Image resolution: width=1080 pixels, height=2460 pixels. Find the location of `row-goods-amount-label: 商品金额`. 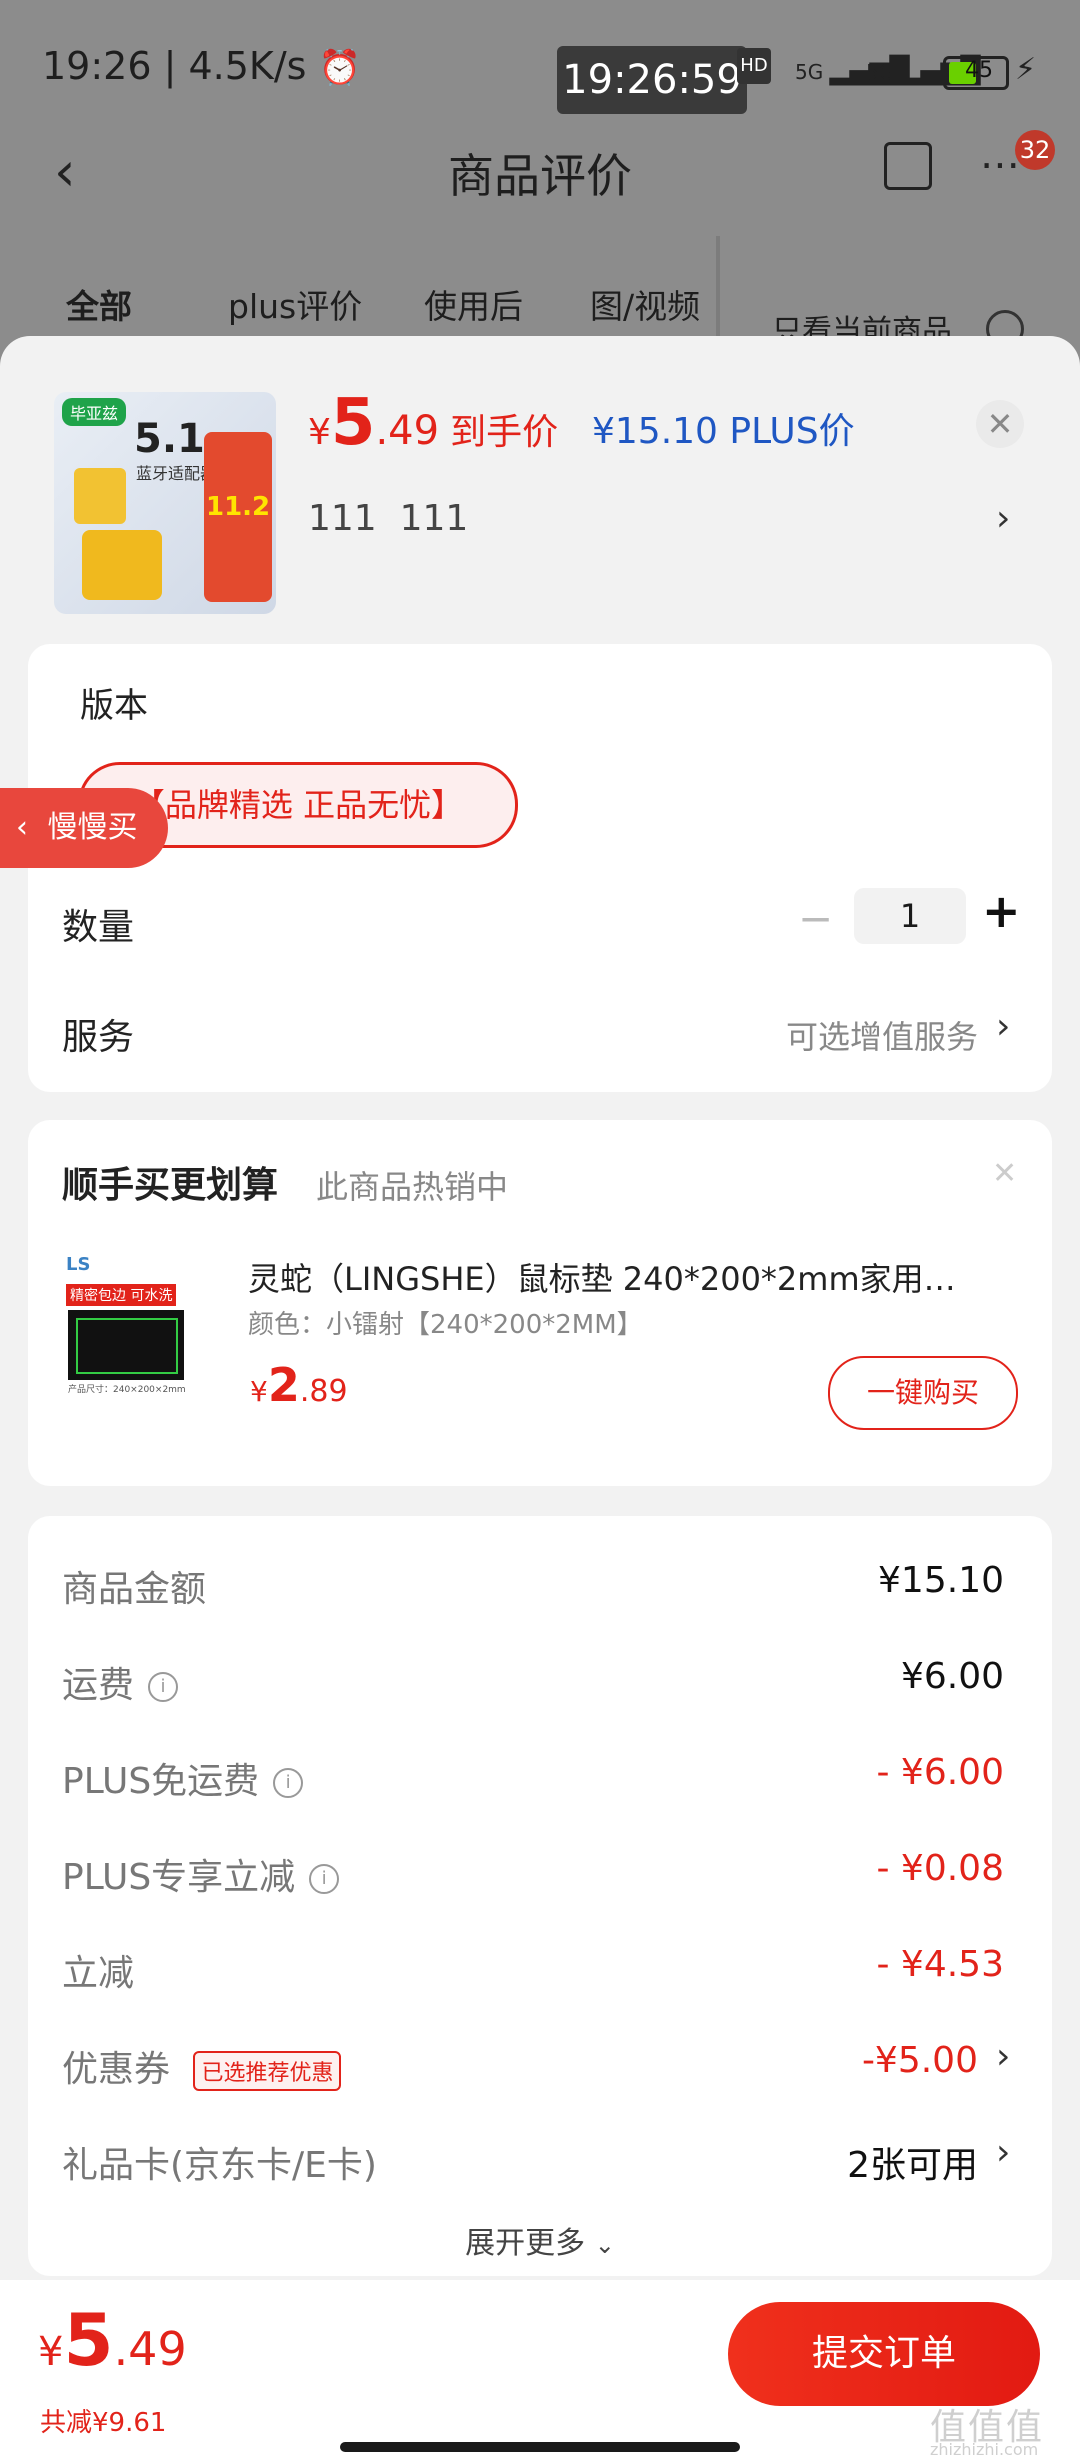

row-goods-amount-label: 商品金额 is located at coordinates (134, 1589).